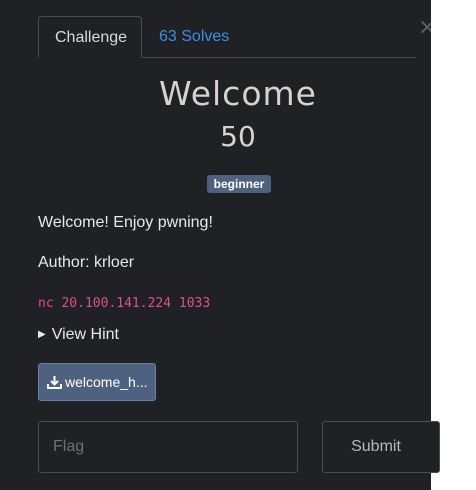 This screenshot has width=476, height=490. What do you see at coordinates (54, 382) in the screenshot?
I see `download-icon` at bounding box center [54, 382].